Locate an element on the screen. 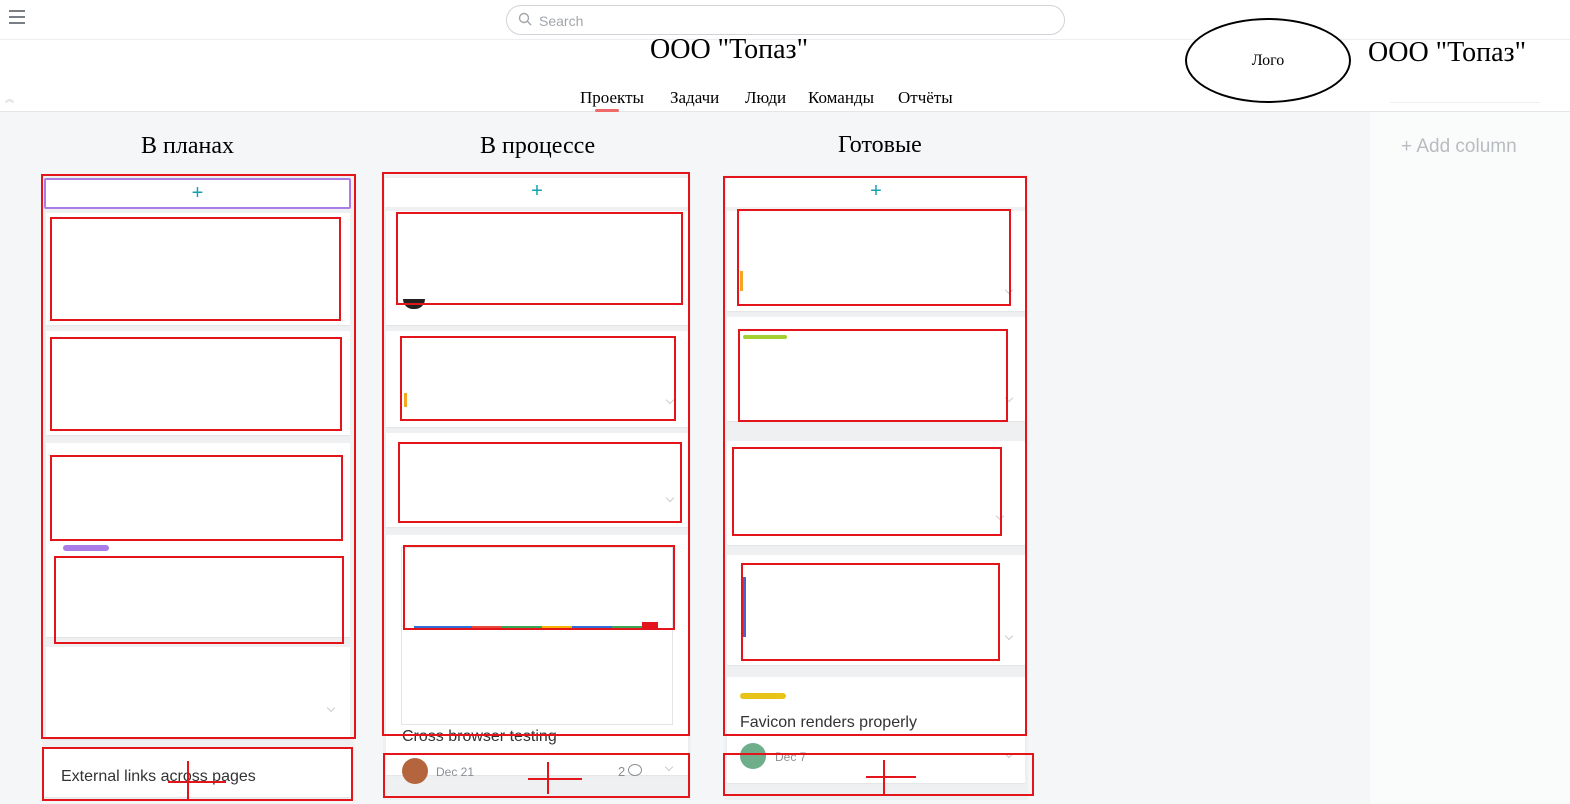 This screenshot has width=1570, height=804. tag-green is located at coordinates (765, 337).